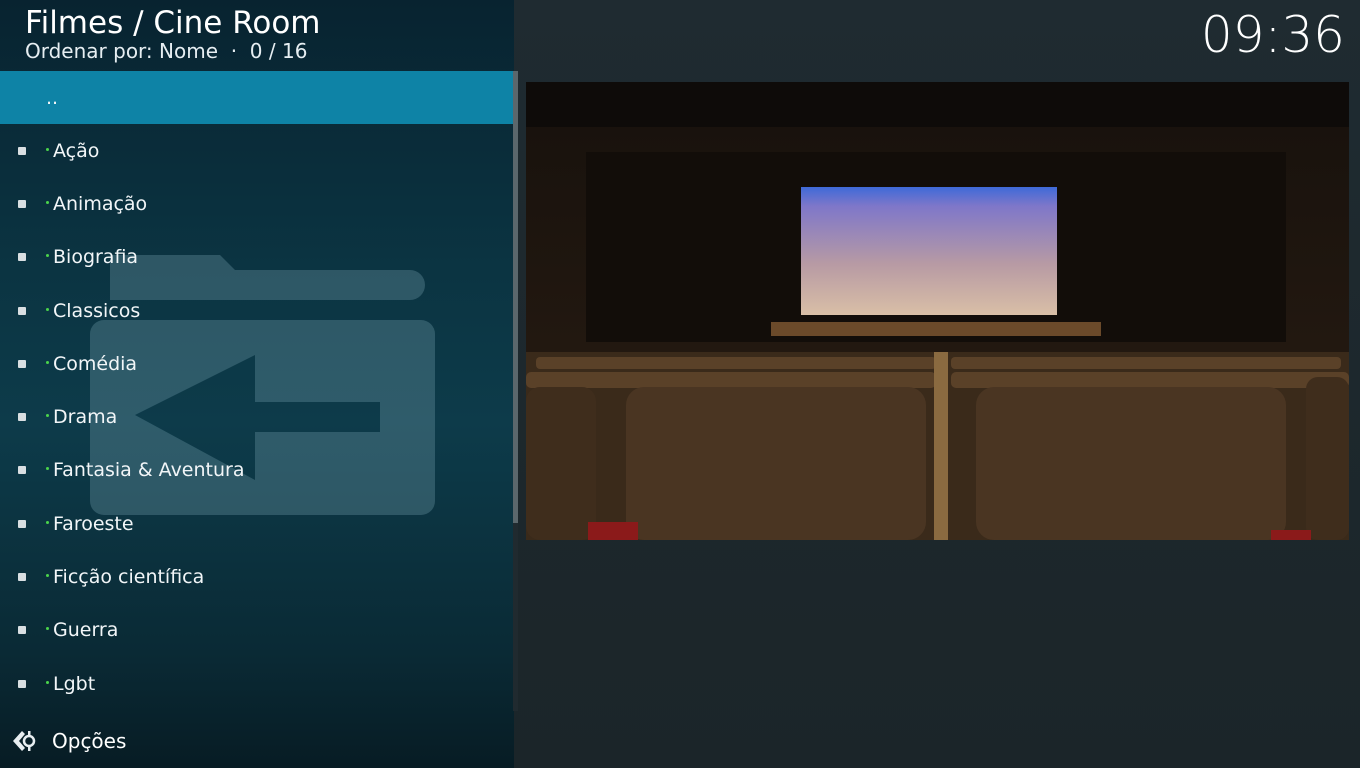  I want to click on scrollbar, so click(515, 391).